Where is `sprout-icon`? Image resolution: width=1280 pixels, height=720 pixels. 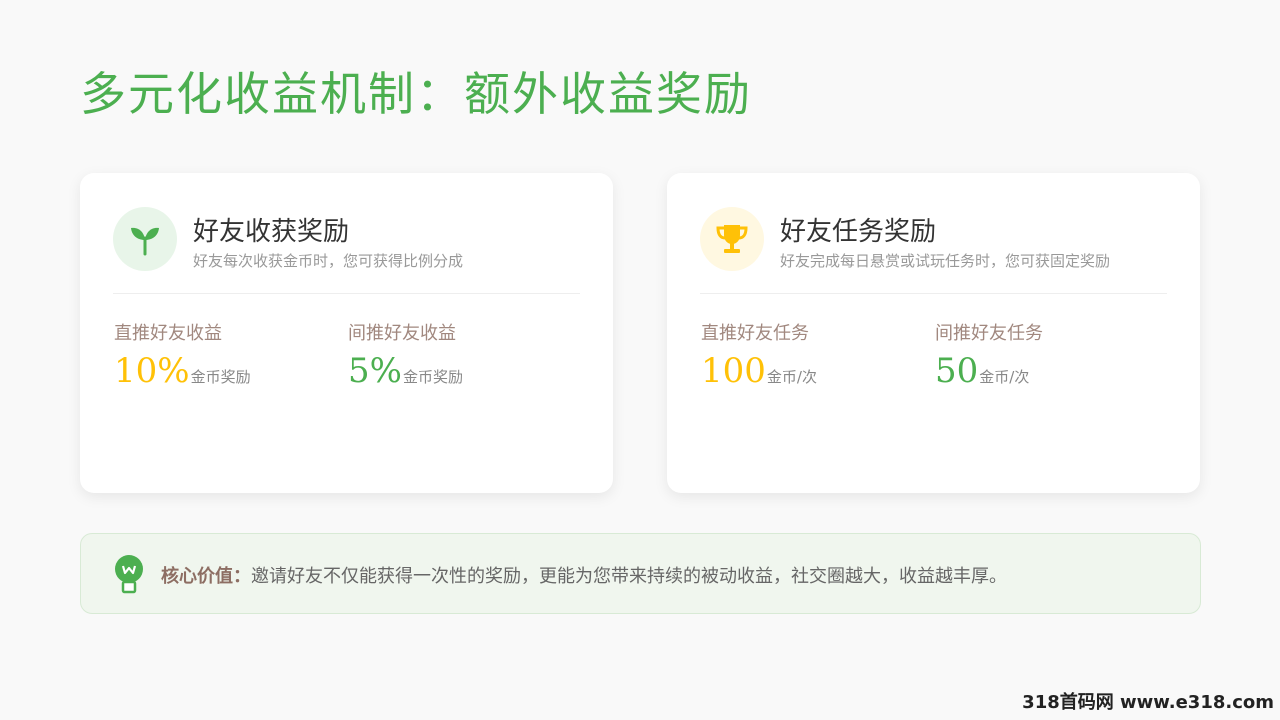
sprout-icon is located at coordinates (145, 241).